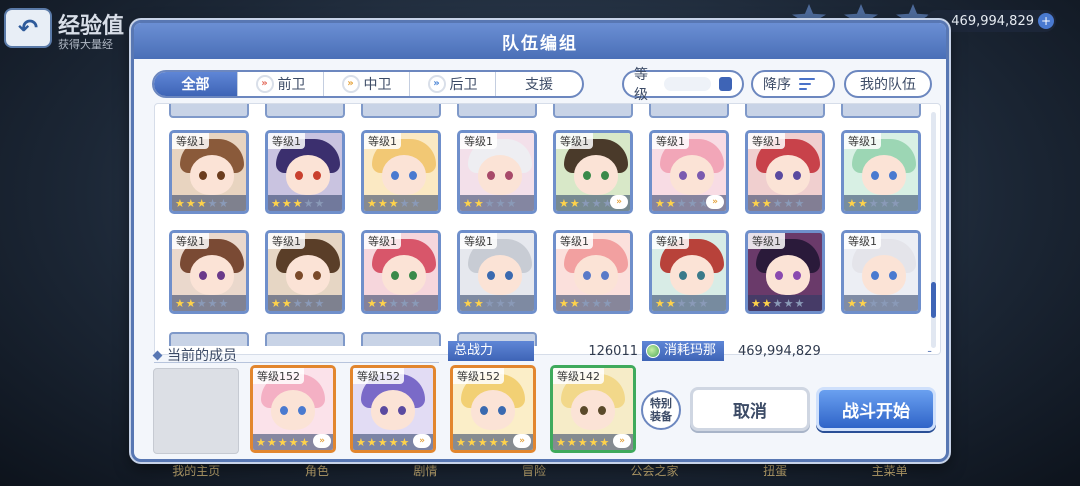 The width and height of the screenshot is (1080, 486). What do you see at coordinates (888, 84) in the screenshot?
I see `my-team-button: 我的队伍` at bounding box center [888, 84].